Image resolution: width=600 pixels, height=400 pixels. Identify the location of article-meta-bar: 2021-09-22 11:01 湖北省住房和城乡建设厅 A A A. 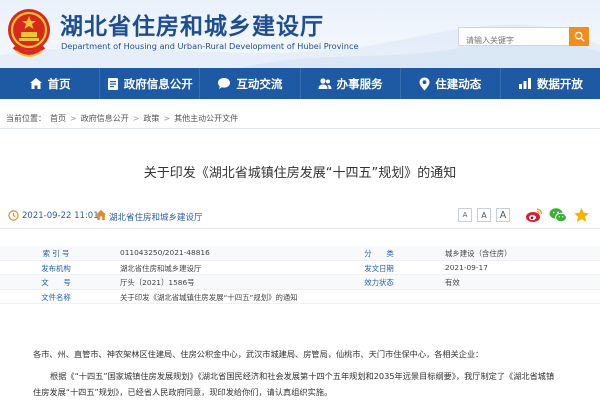
(300, 217).